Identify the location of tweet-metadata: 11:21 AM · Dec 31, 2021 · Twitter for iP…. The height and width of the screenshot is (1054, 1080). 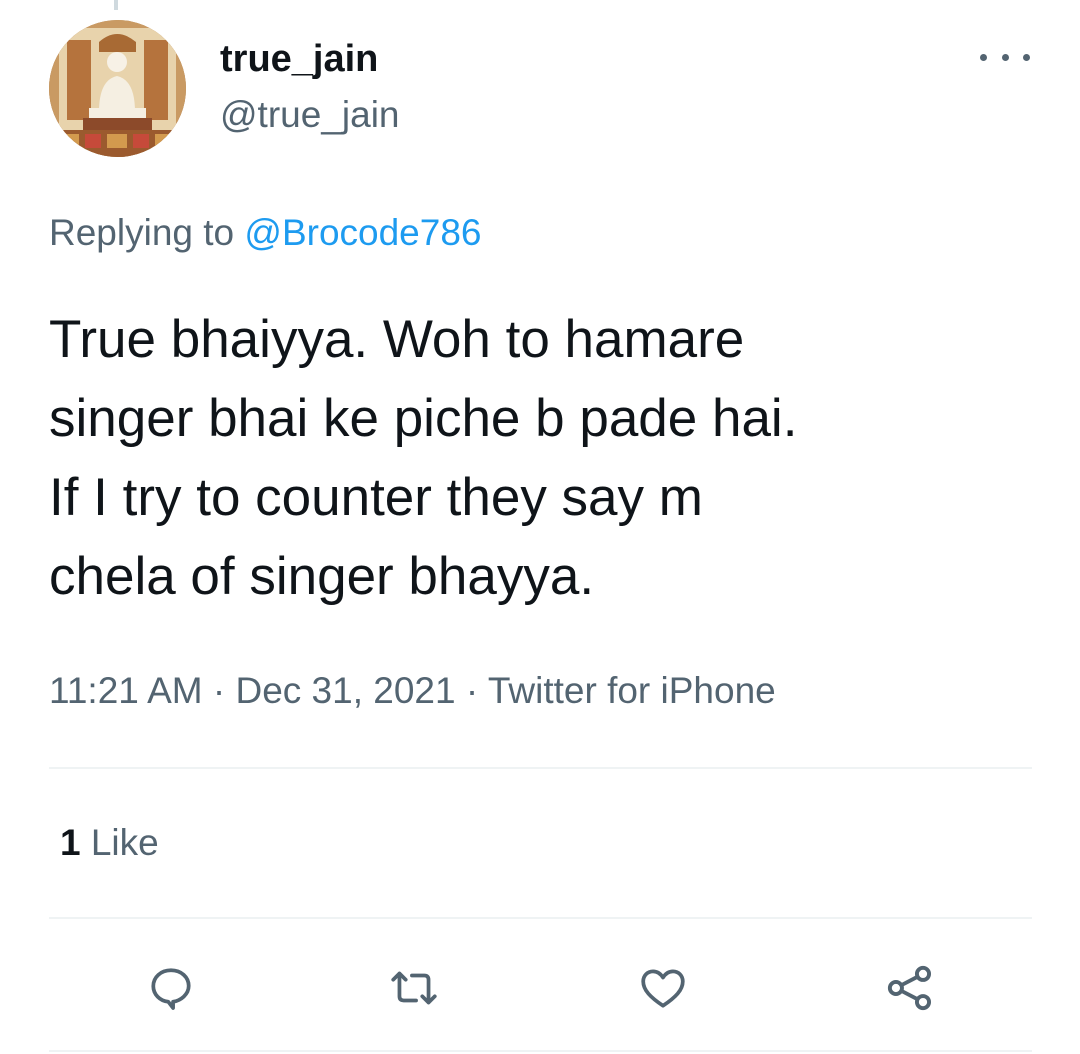
(412, 691).